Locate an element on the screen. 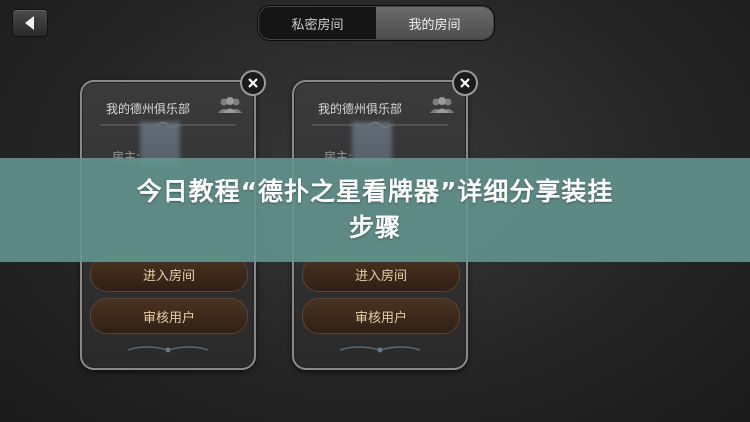 This screenshot has width=750, height=422. back-arrow-icon is located at coordinates (29, 23).